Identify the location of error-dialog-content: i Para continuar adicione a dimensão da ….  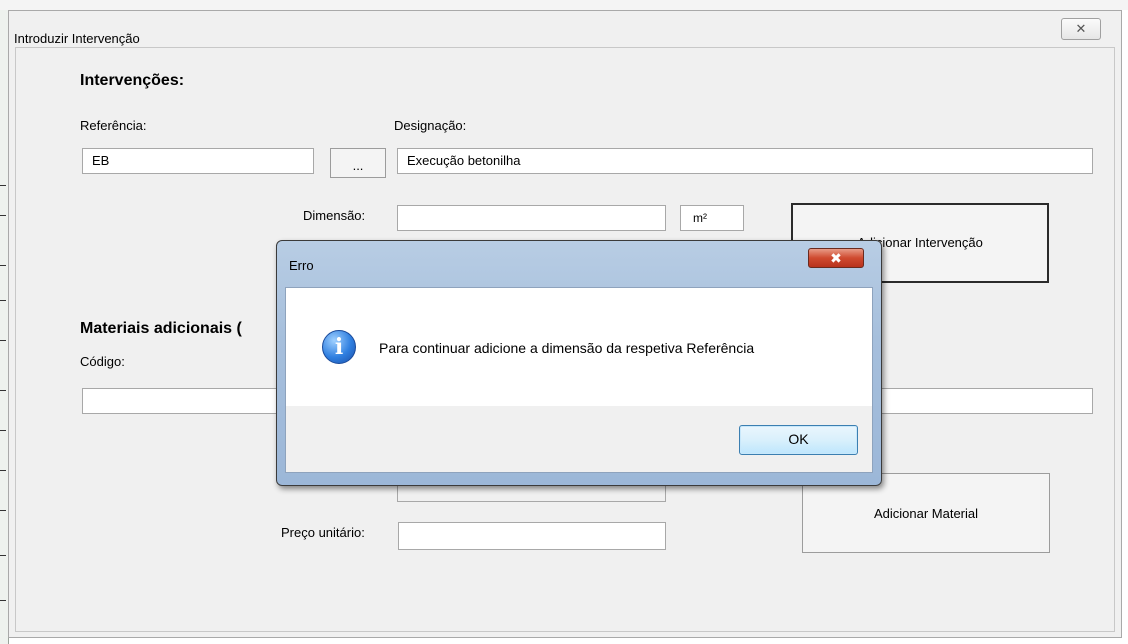
(579, 347).